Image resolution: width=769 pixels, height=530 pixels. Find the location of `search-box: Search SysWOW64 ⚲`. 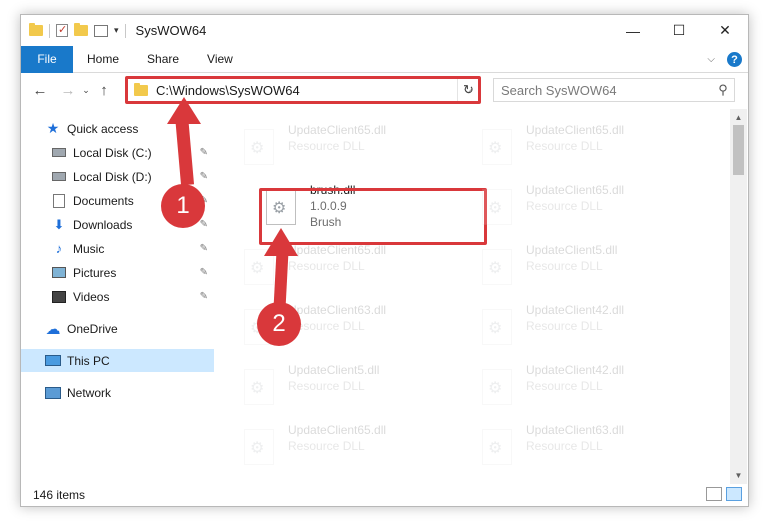

search-box: Search SysWOW64 ⚲ is located at coordinates (614, 90).